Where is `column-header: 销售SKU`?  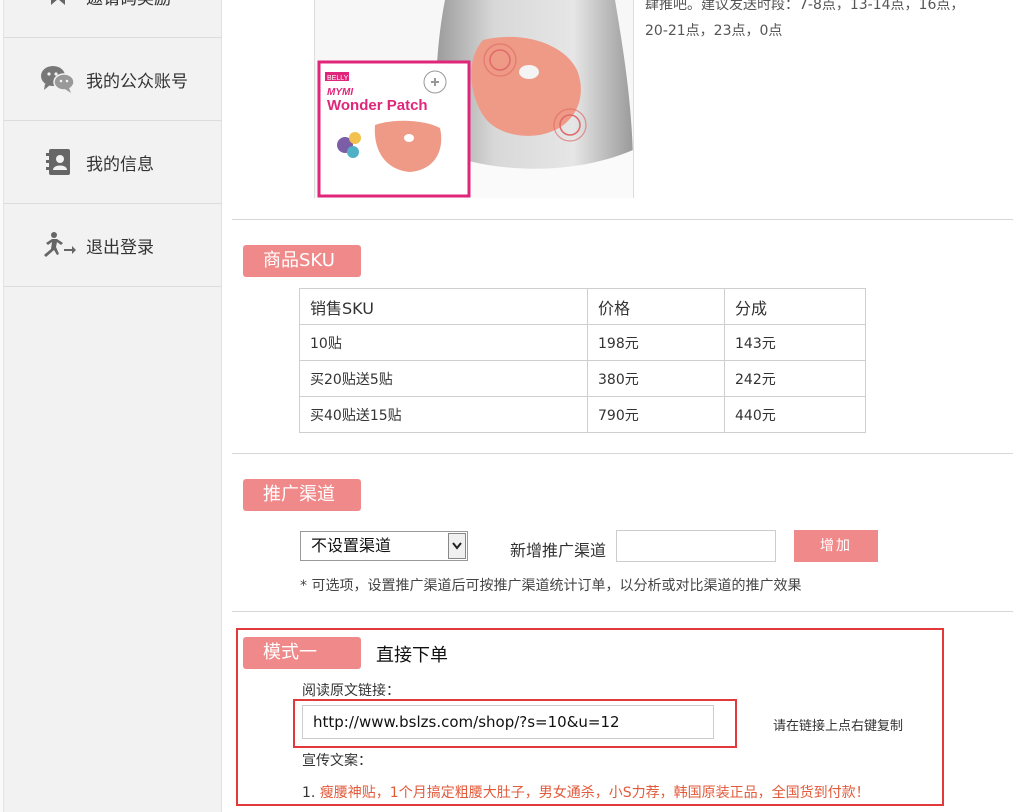 column-header: 销售SKU is located at coordinates (443, 306).